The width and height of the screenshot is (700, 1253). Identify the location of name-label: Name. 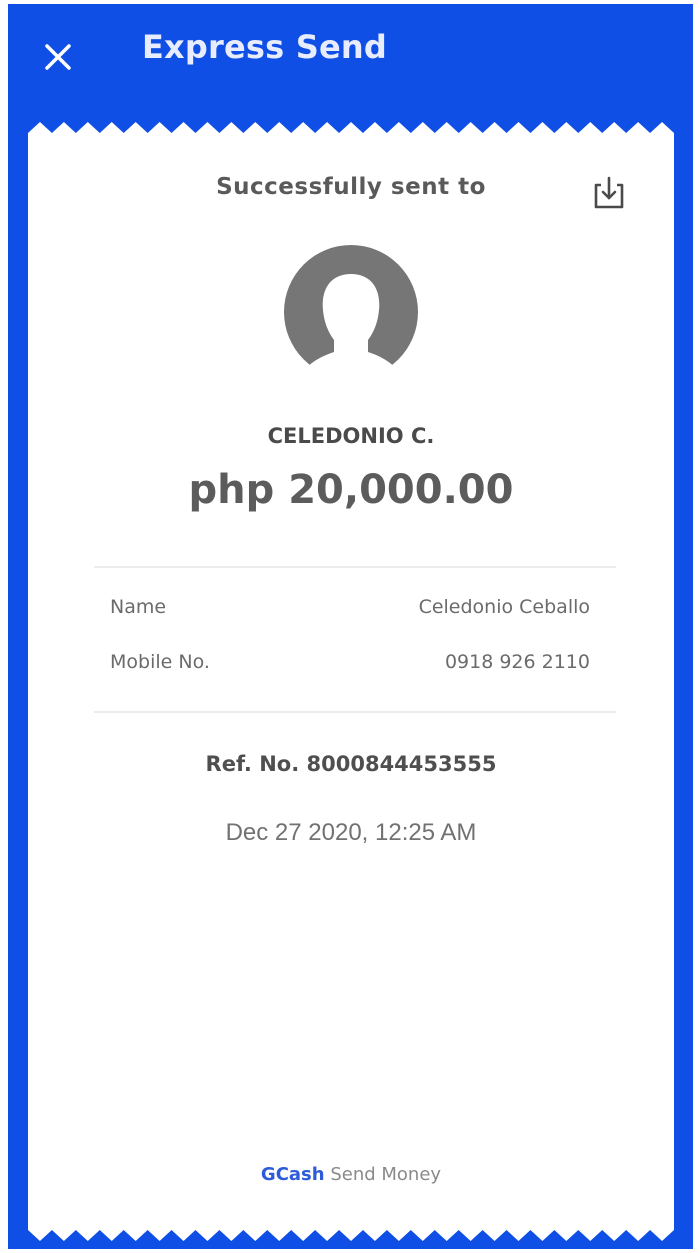
(138, 607).